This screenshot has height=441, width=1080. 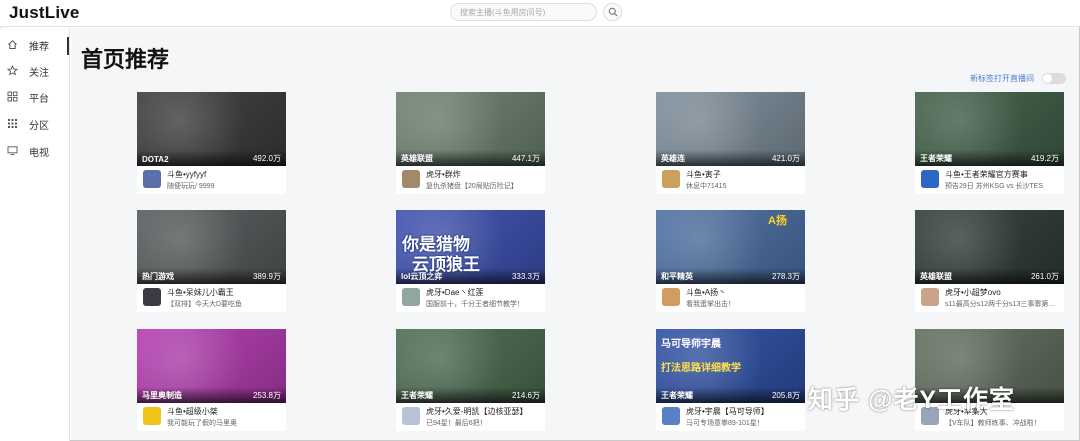 What do you see at coordinates (266, 276) in the screenshot?
I see `room-viewer-count: 389.9万` at bounding box center [266, 276].